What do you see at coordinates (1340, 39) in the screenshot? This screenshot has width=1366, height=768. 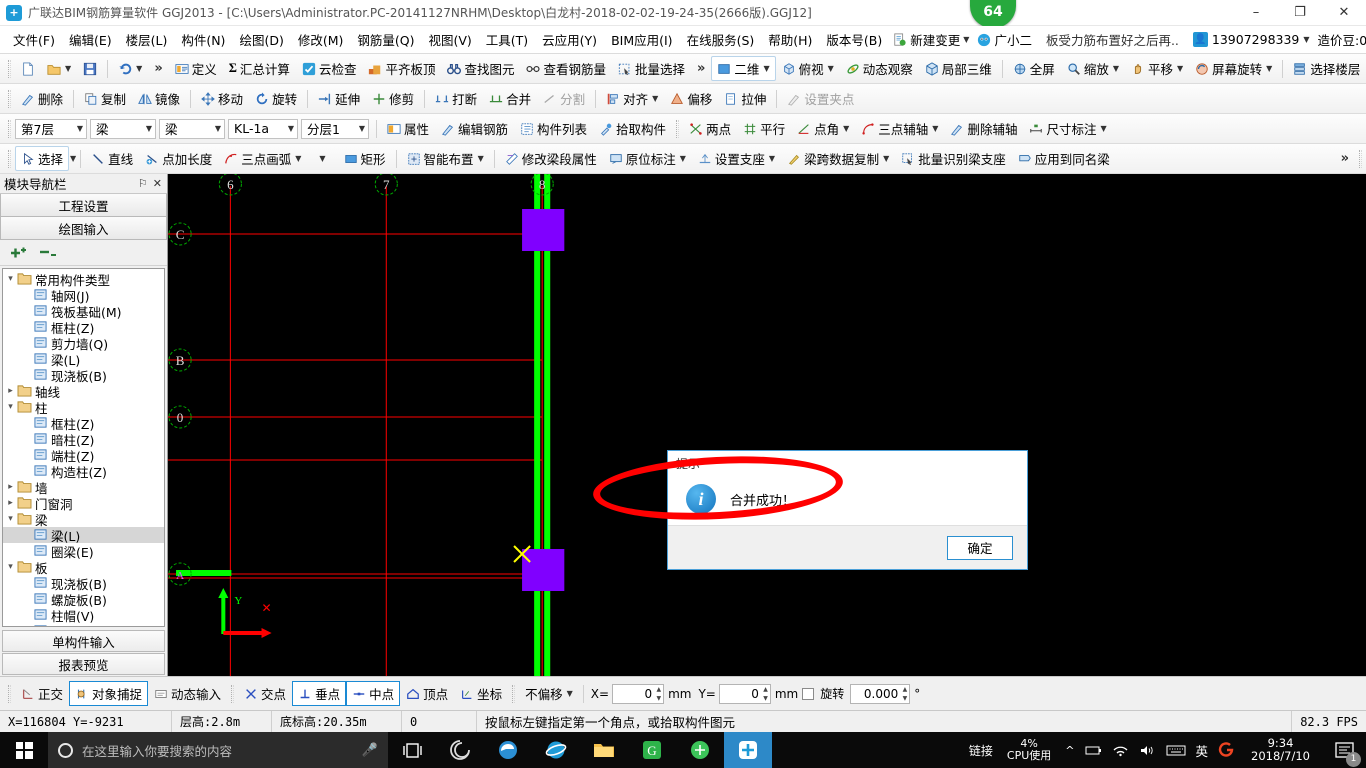 I see `coins-widget: 造价豆:0` at bounding box center [1340, 39].